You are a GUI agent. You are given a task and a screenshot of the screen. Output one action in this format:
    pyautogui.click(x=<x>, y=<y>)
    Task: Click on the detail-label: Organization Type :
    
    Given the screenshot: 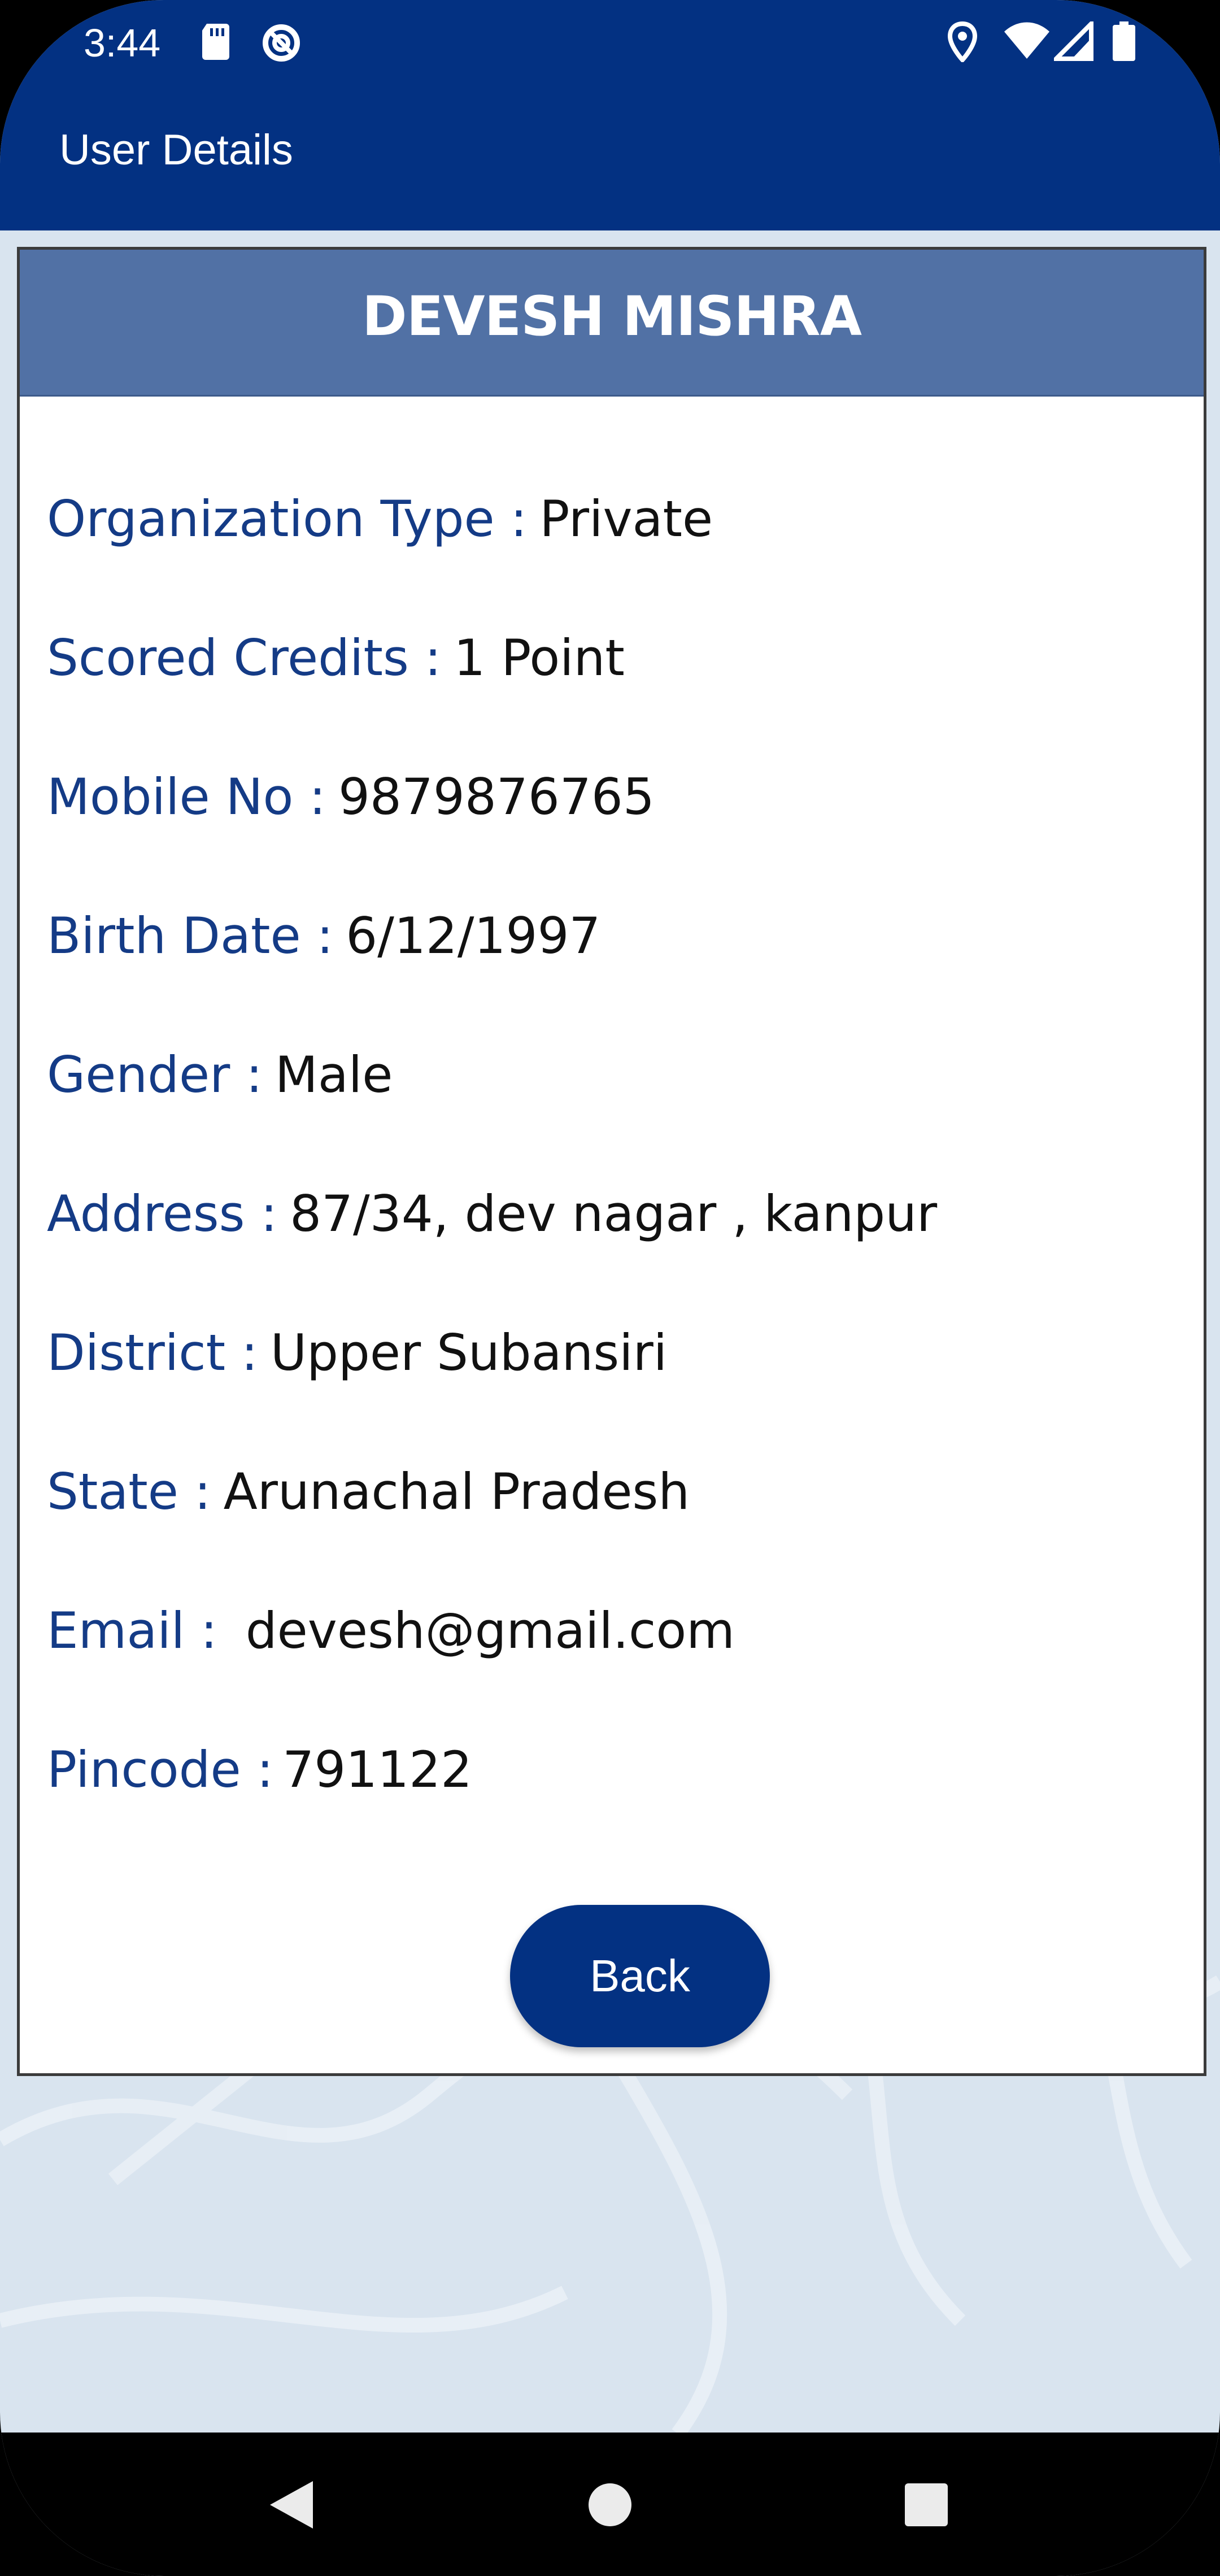 What is the action you would take?
    pyautogui.click(x=287, y=519)
    